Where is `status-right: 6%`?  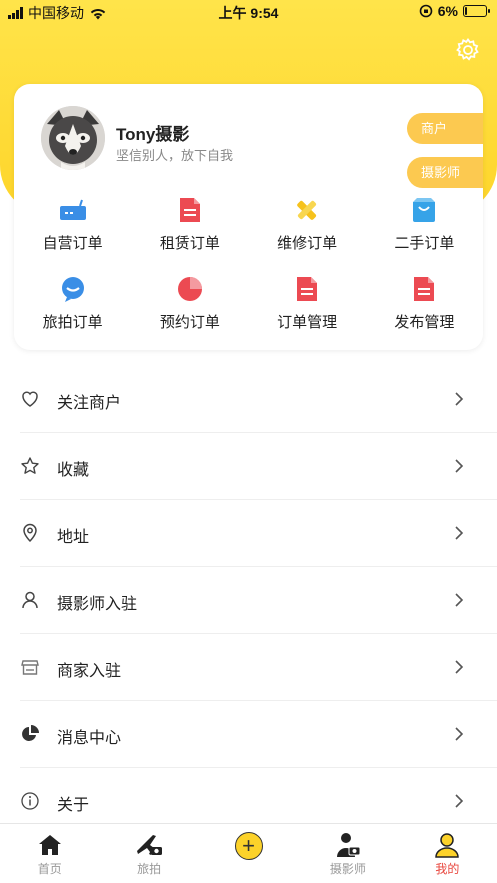 status-right: 6% is located at coordinates (454, 11).